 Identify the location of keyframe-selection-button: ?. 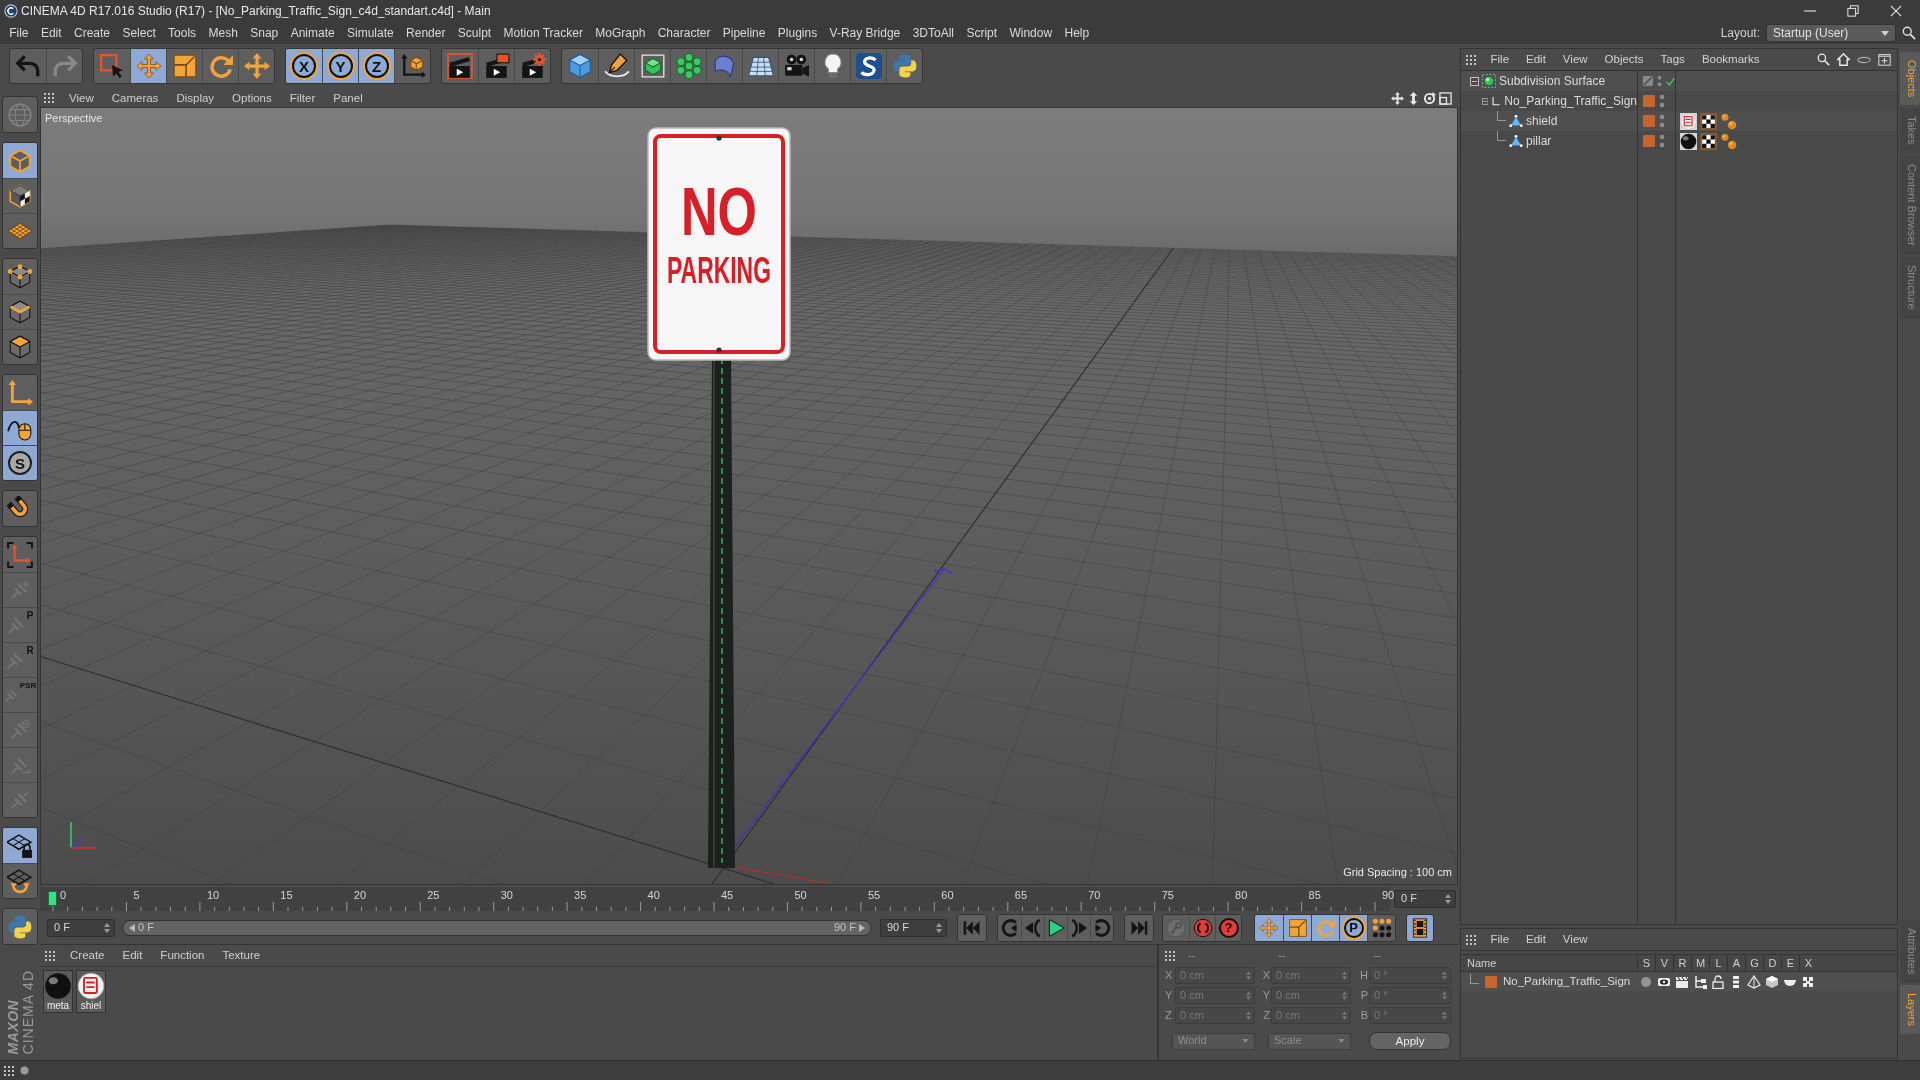
(1228, 927).